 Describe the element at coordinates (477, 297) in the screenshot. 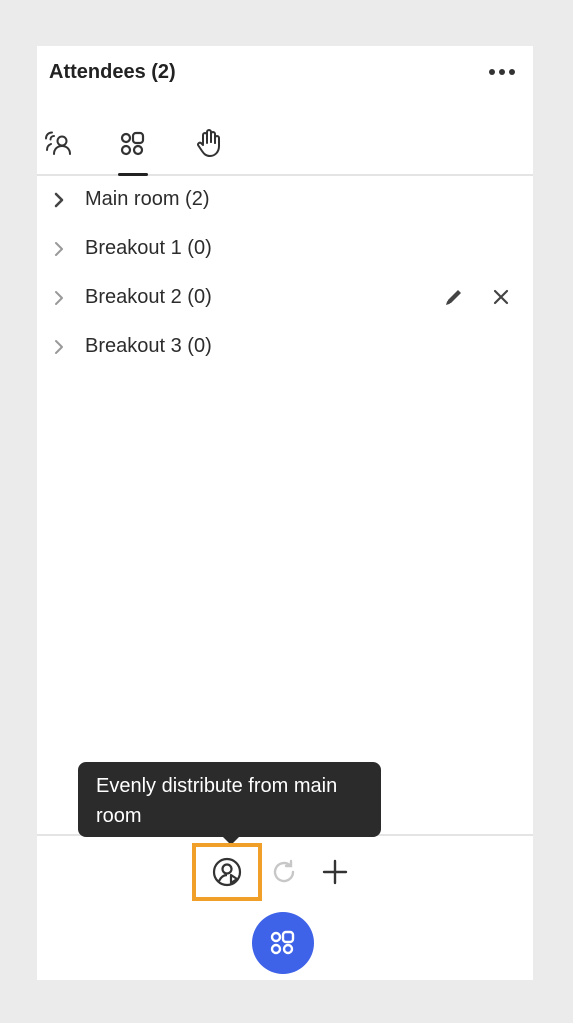

I see `room-actions` at that location.